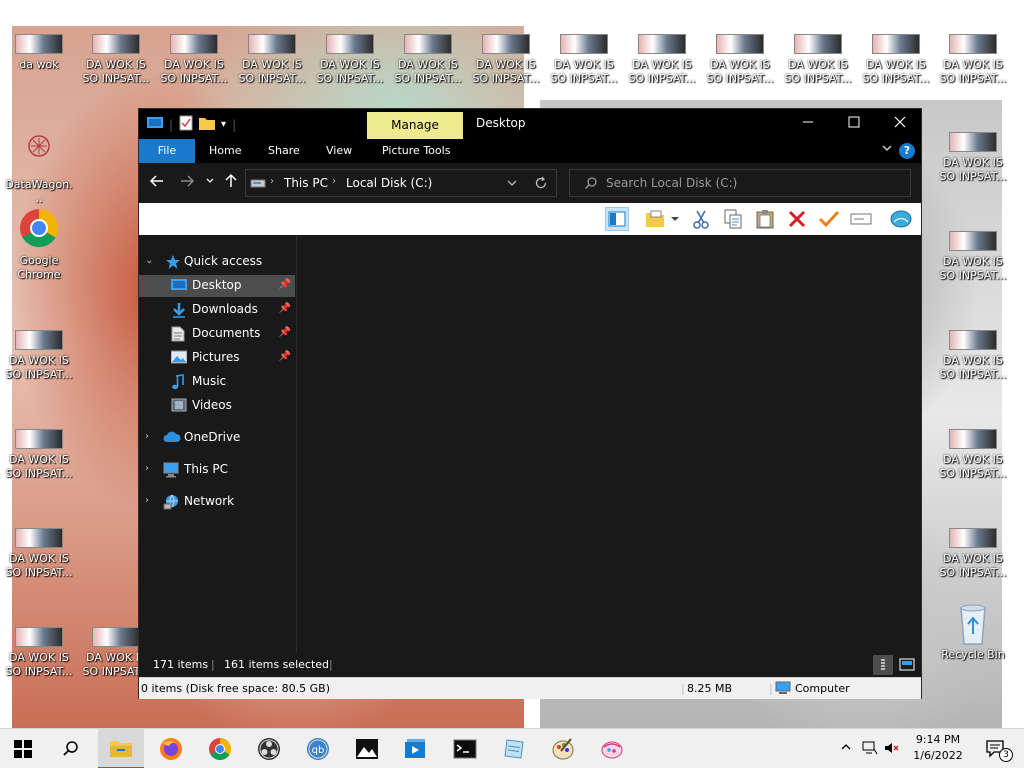 The image size is (1024, 768). I want to click on system-clock: 9:14 PM 1/6/2022, so click(938, 748).